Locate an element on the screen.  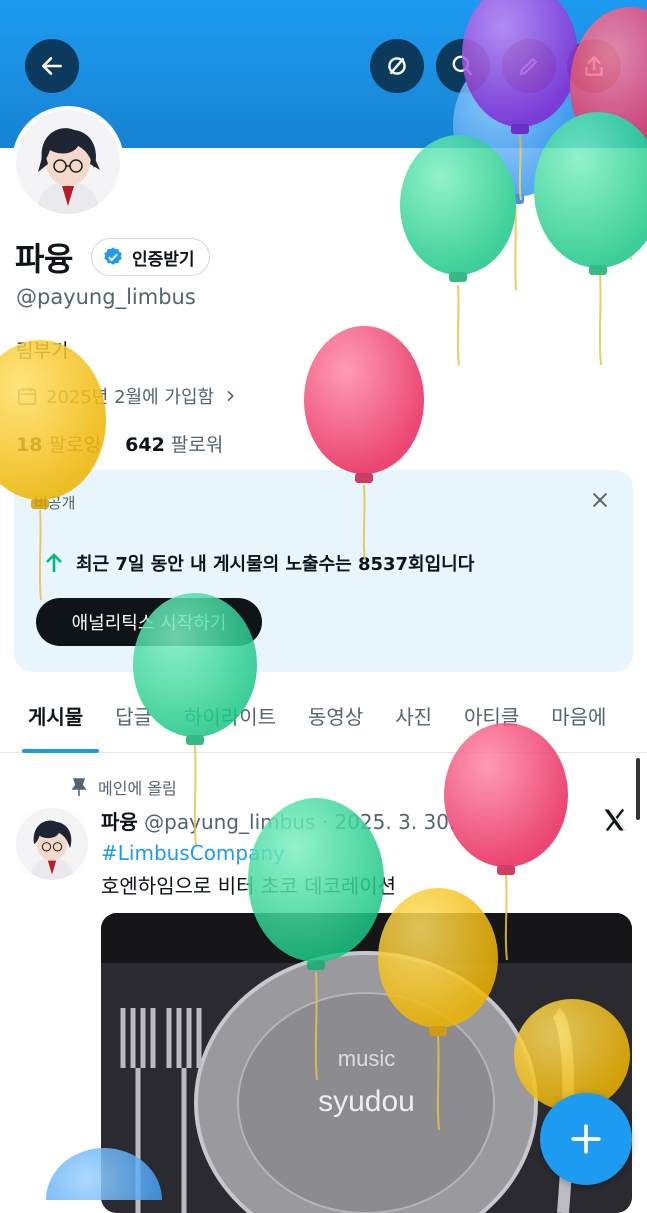
followers-count: 642 is located at coordinates (145, 445).